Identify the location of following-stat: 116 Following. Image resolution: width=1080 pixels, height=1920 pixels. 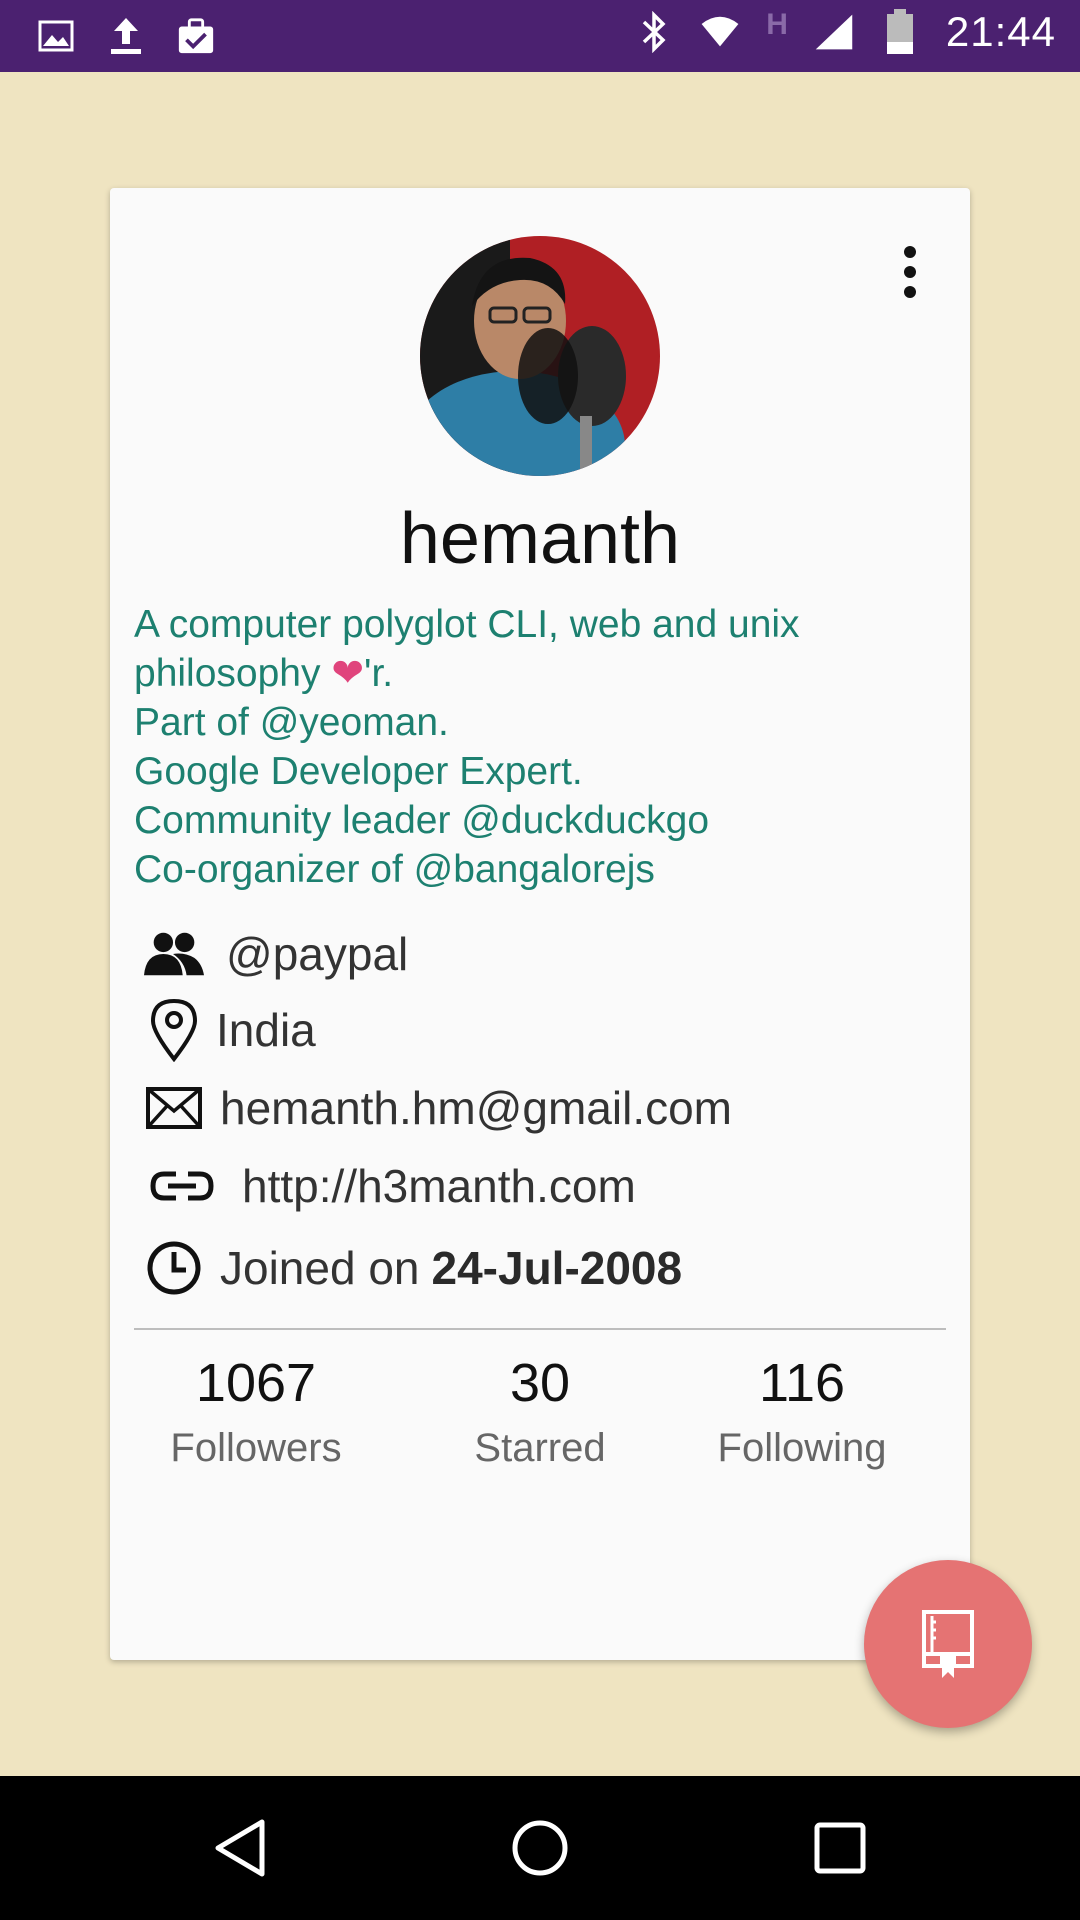
(802, 1413).